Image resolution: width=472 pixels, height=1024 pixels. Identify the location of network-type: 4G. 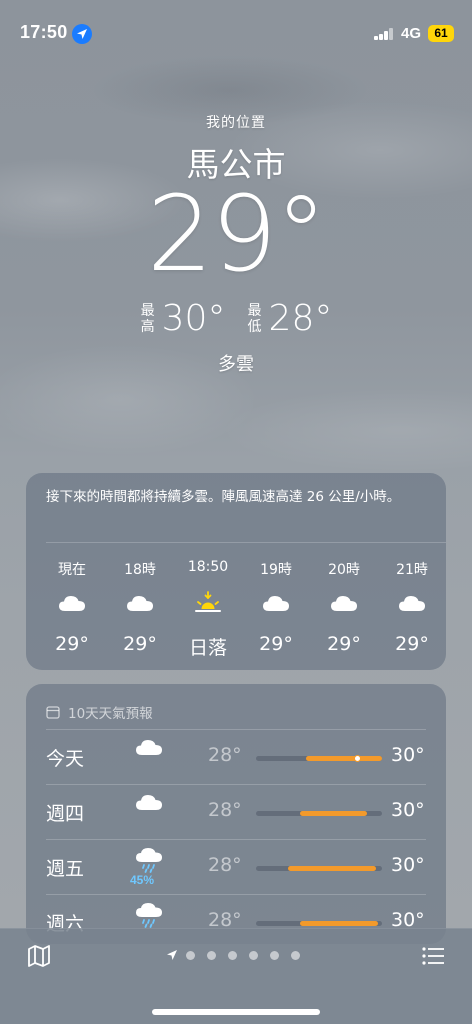
(411, 33).